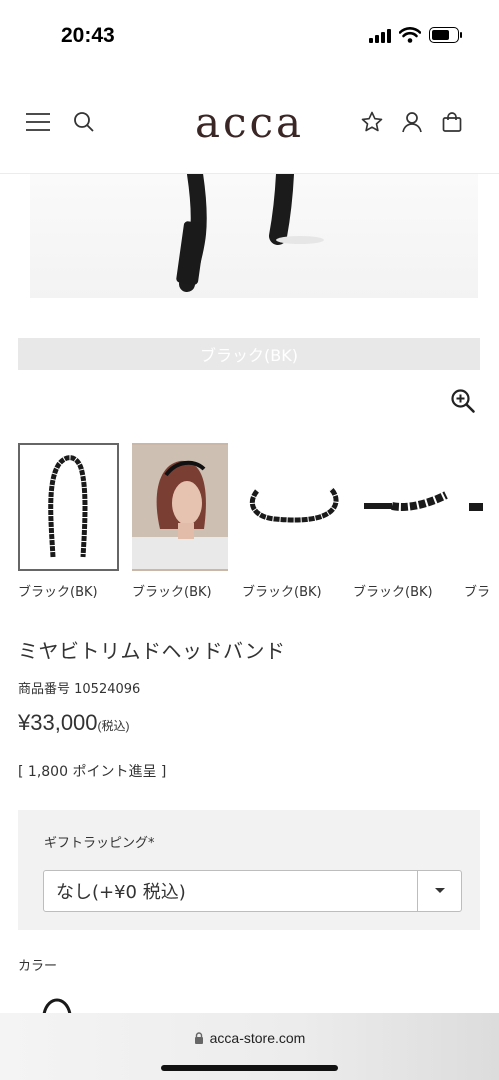 This screenshot has width=499, height=1080. I want to click on status-time: 20:43, so click(88, 35).